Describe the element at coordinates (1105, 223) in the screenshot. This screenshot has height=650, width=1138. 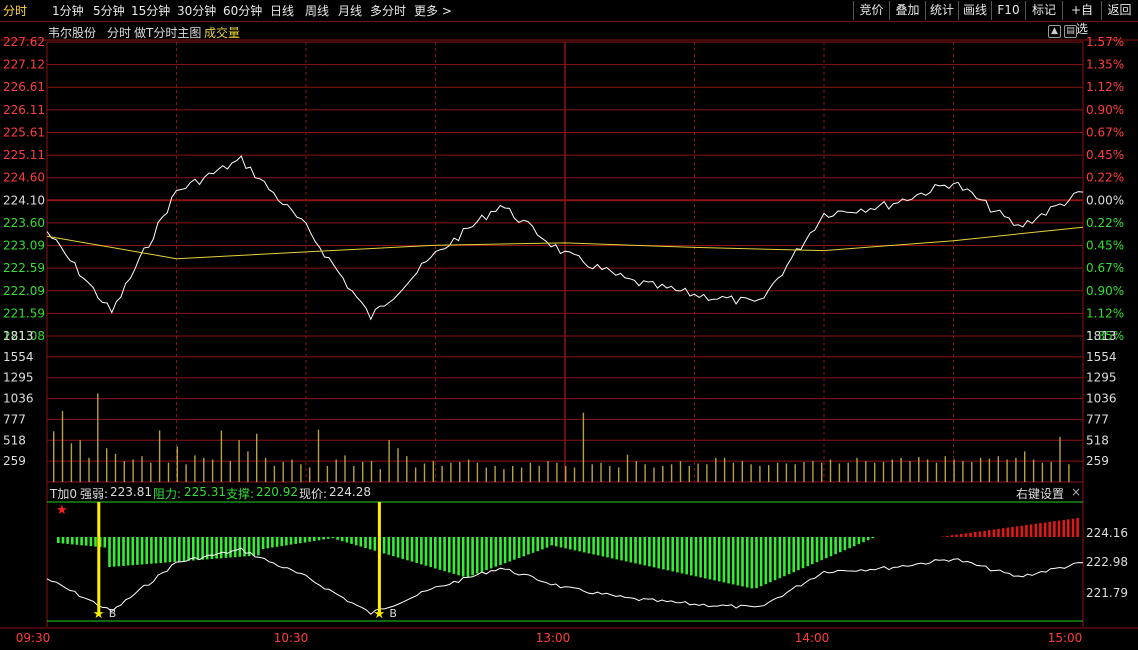
I see `pct-tick-label: 0.22%` at that location.